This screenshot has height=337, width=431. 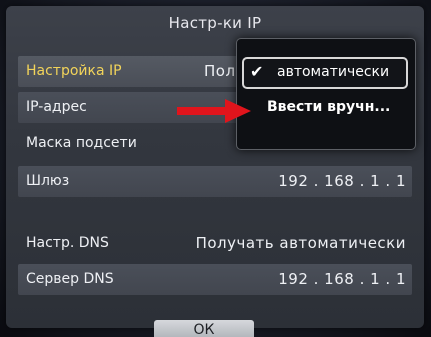 I want to click on row-value: Пол, so click(x=220, y=71).